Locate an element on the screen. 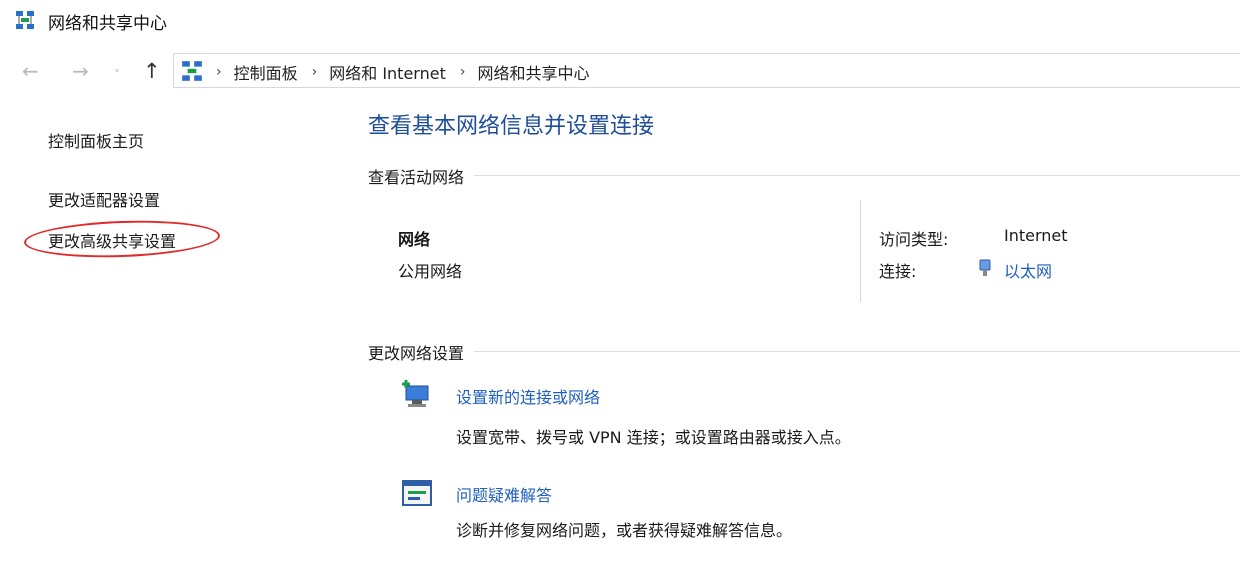  access-type-value: Internet is located at coordinates (1036, 235).